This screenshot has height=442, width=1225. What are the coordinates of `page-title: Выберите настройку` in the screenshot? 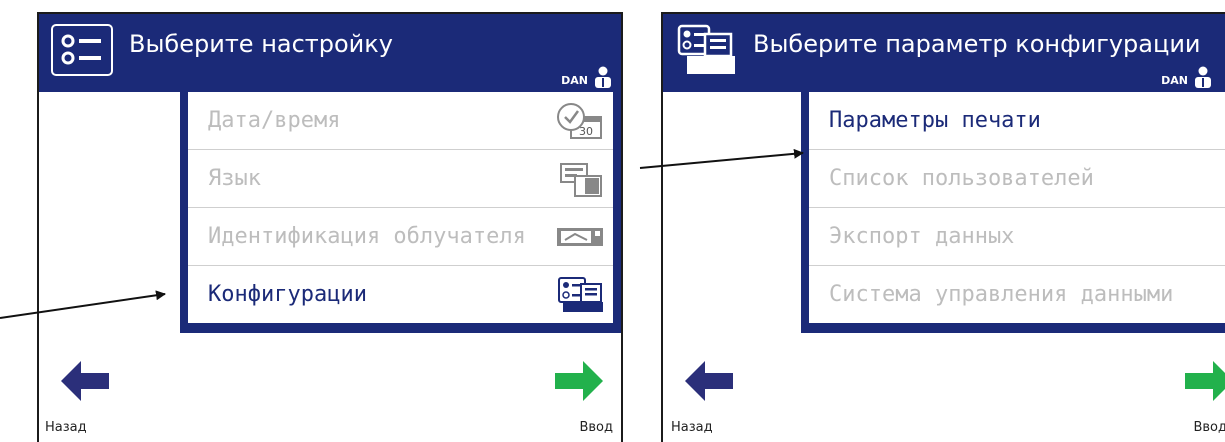 It's located at (261, 44).